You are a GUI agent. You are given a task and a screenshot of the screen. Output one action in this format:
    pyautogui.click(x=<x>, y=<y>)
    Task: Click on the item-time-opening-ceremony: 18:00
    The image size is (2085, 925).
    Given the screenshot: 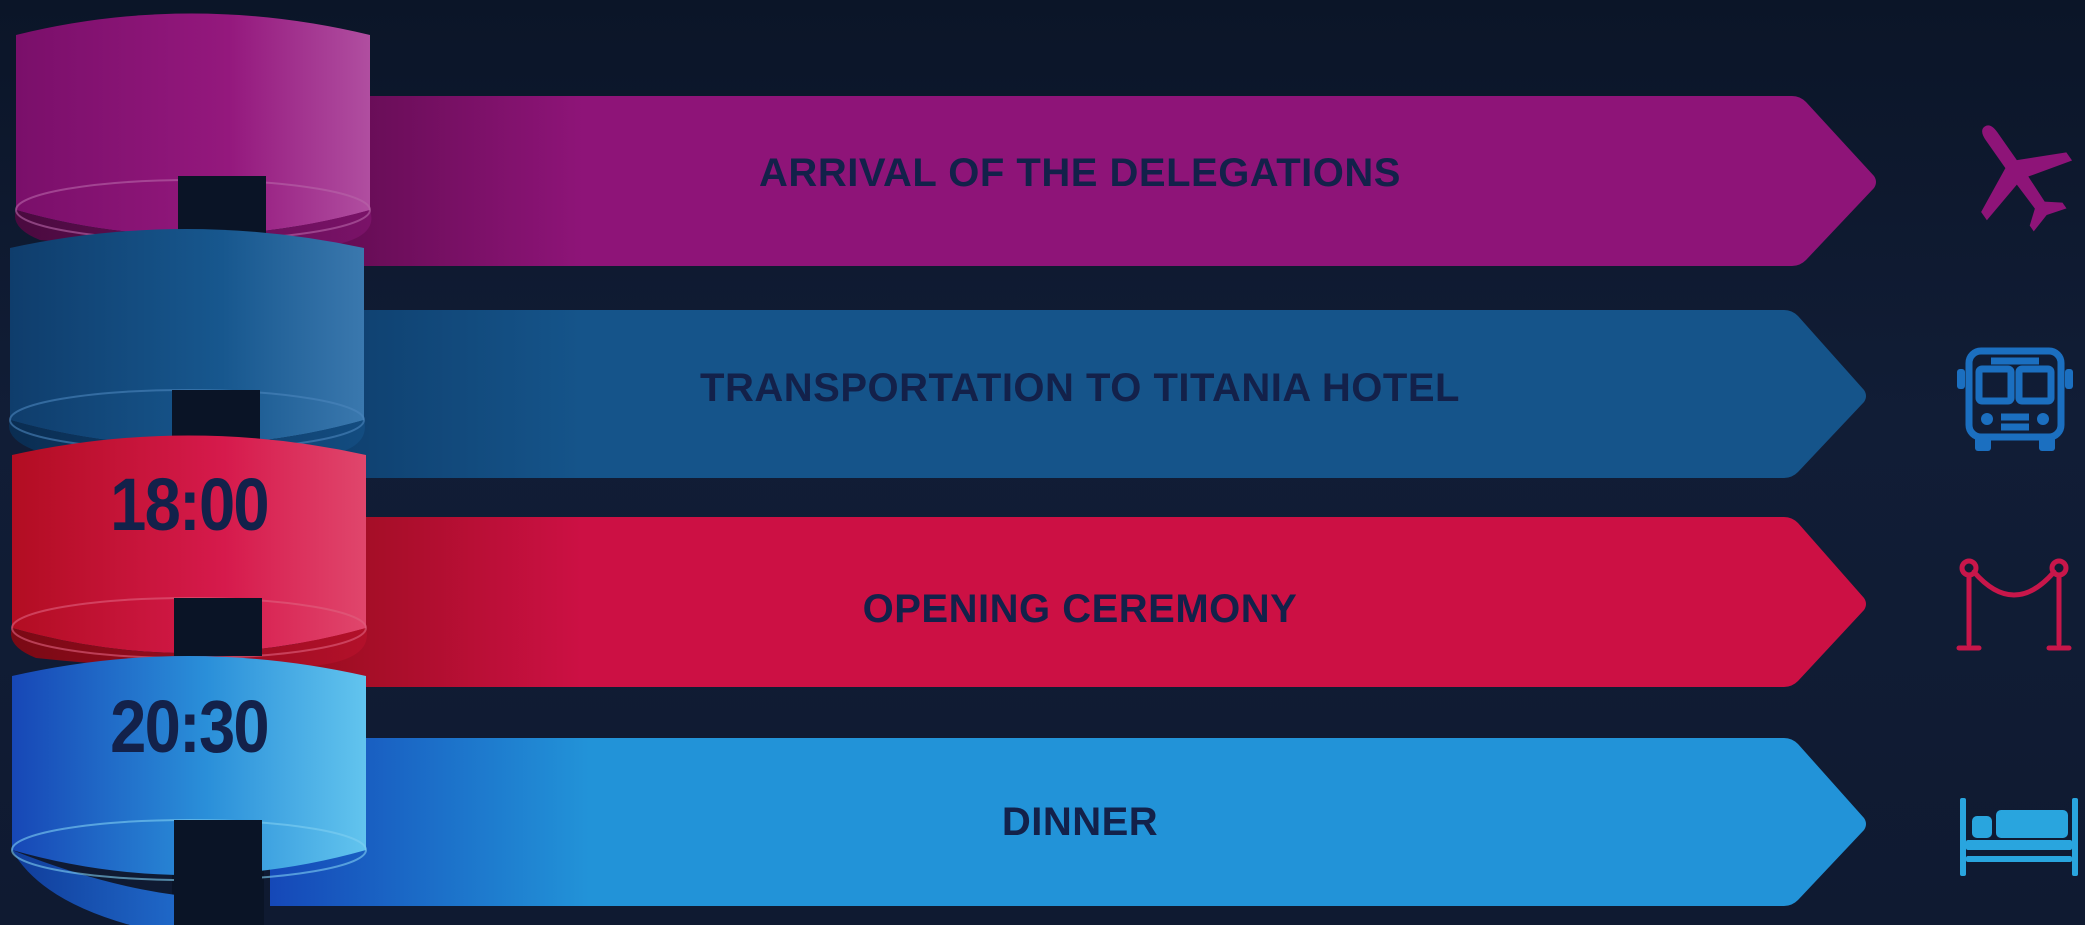 What is the action you would take?
    pyautogui.click(x=190, y=504)
    